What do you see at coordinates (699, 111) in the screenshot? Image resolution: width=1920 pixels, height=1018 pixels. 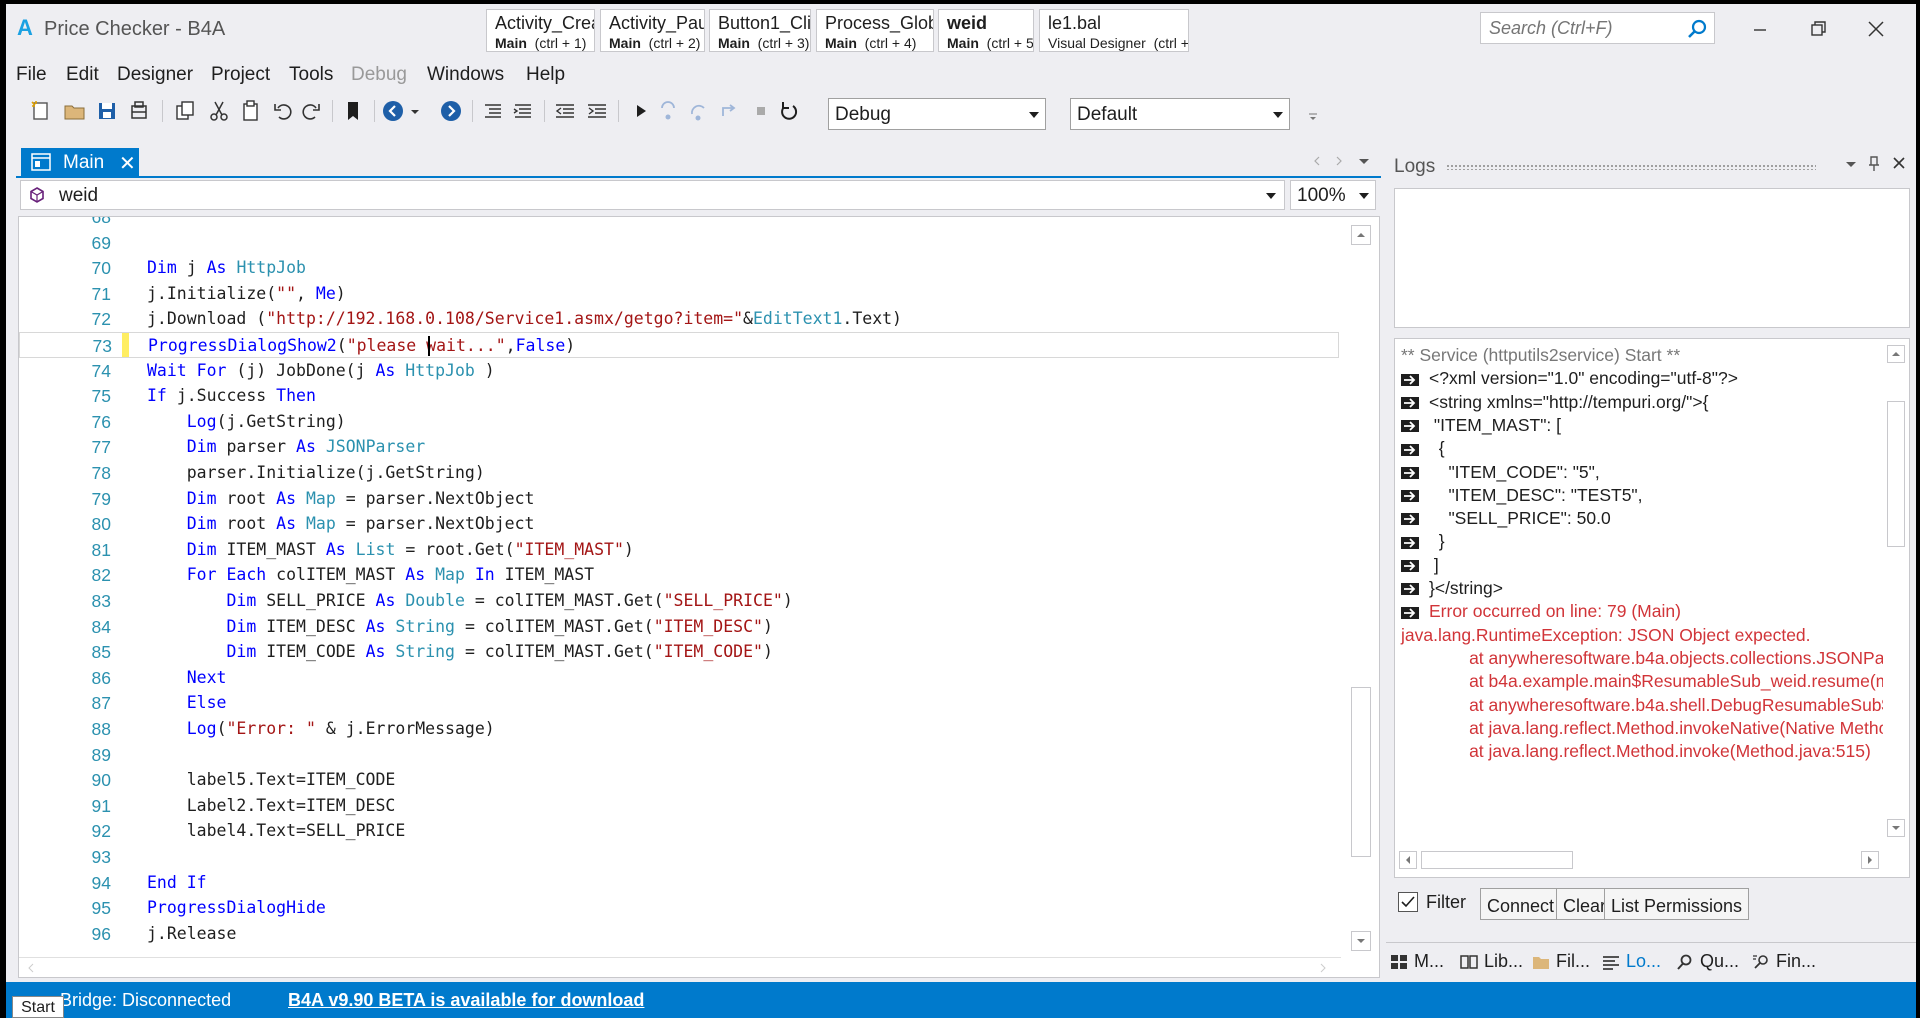 I see `step-over-icon` at bounding box center [699, 111].